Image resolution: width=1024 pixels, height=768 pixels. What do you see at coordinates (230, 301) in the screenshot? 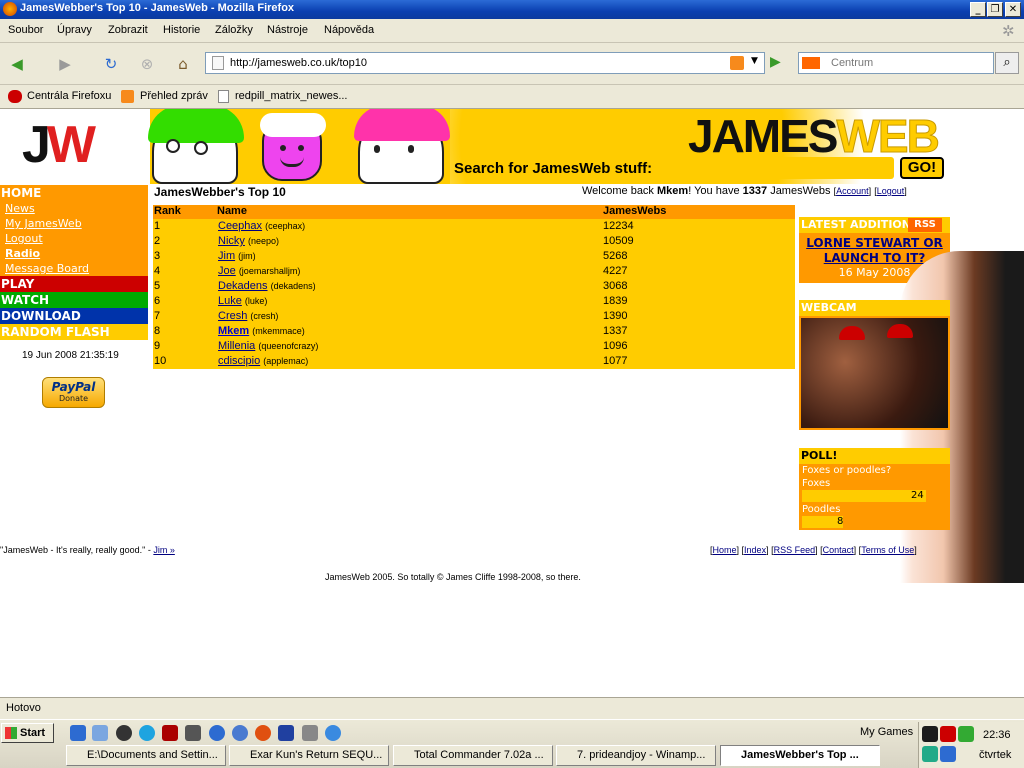
I see `player-name-link: Luke` at bounding box center [230, 301].